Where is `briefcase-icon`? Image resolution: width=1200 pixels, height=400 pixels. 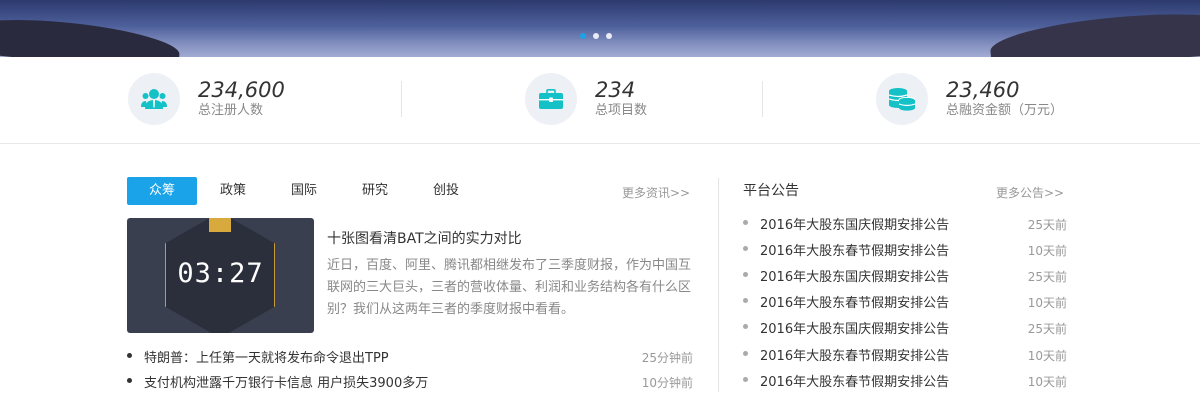 briefcase-icon is located at coordinates (551, 99).